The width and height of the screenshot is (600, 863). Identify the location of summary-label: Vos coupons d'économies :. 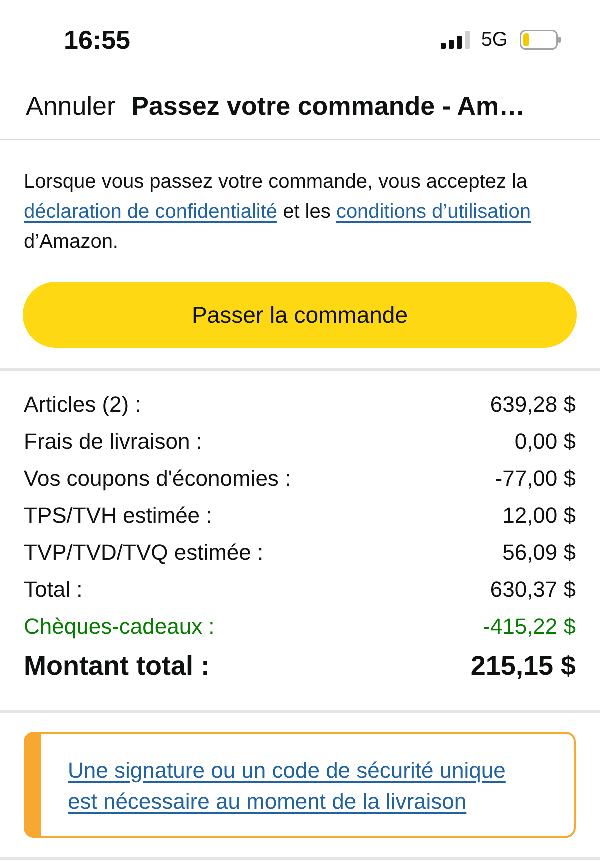
(158, 479).